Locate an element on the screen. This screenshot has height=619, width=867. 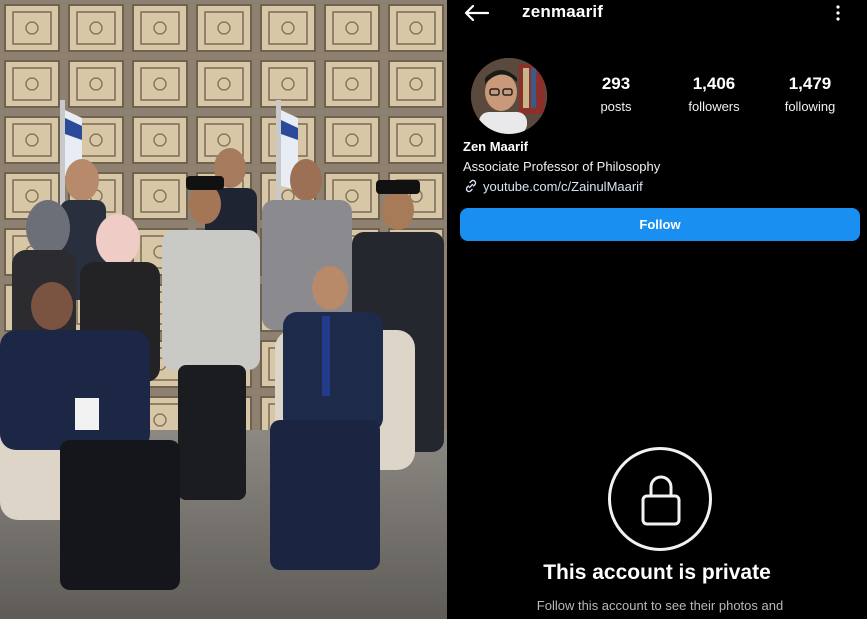
profile-avatar is located at coordinates (509, 96).